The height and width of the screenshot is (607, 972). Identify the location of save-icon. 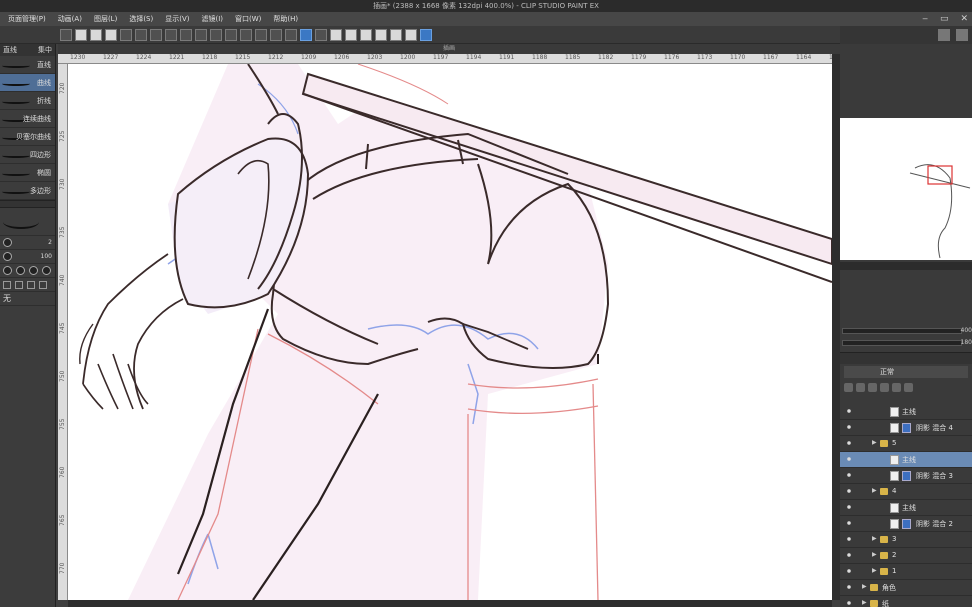
(111, 34).